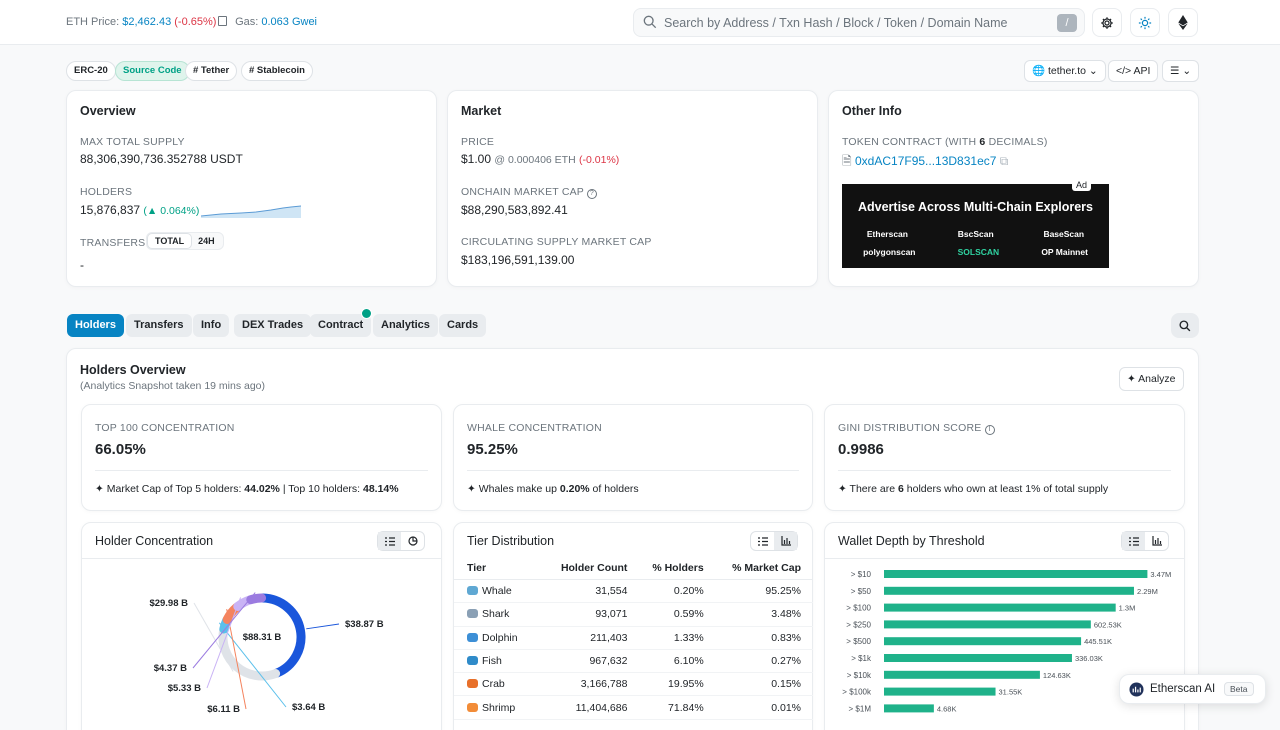 The width and height of the screenshot is (1280, 730). I want to click on depth-category-label: > $500, so click(858, 641).